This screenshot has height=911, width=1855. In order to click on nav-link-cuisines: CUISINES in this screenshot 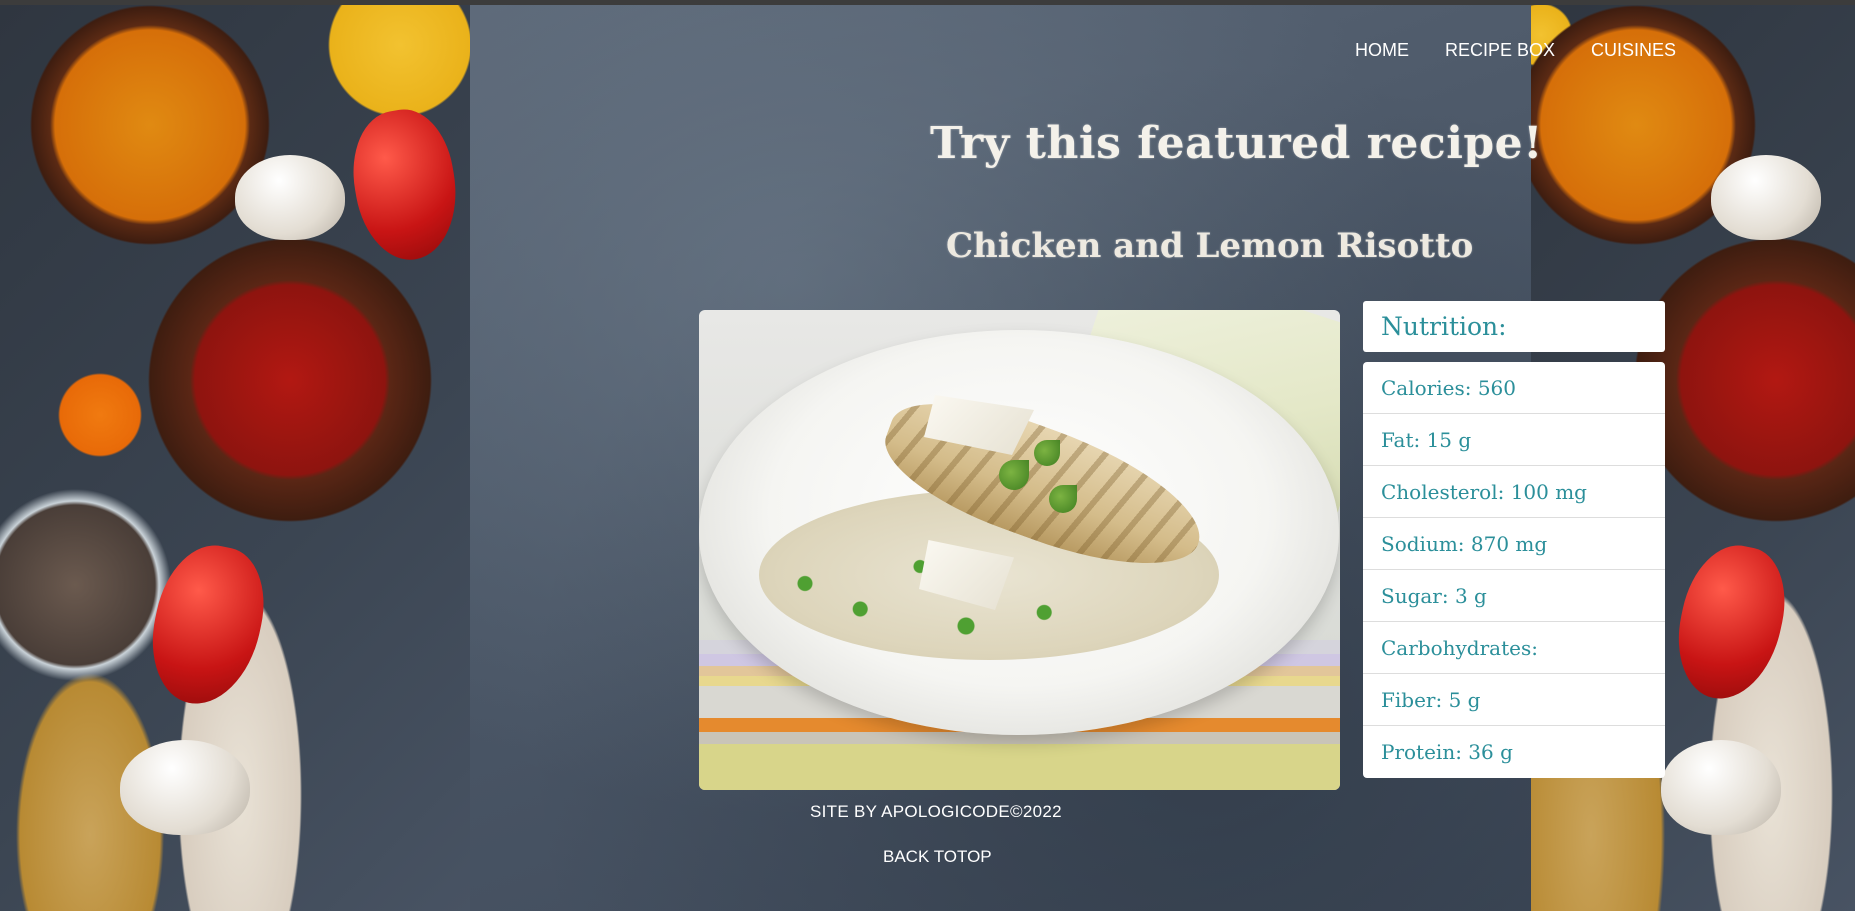, I will do `click(1633, 50)`.